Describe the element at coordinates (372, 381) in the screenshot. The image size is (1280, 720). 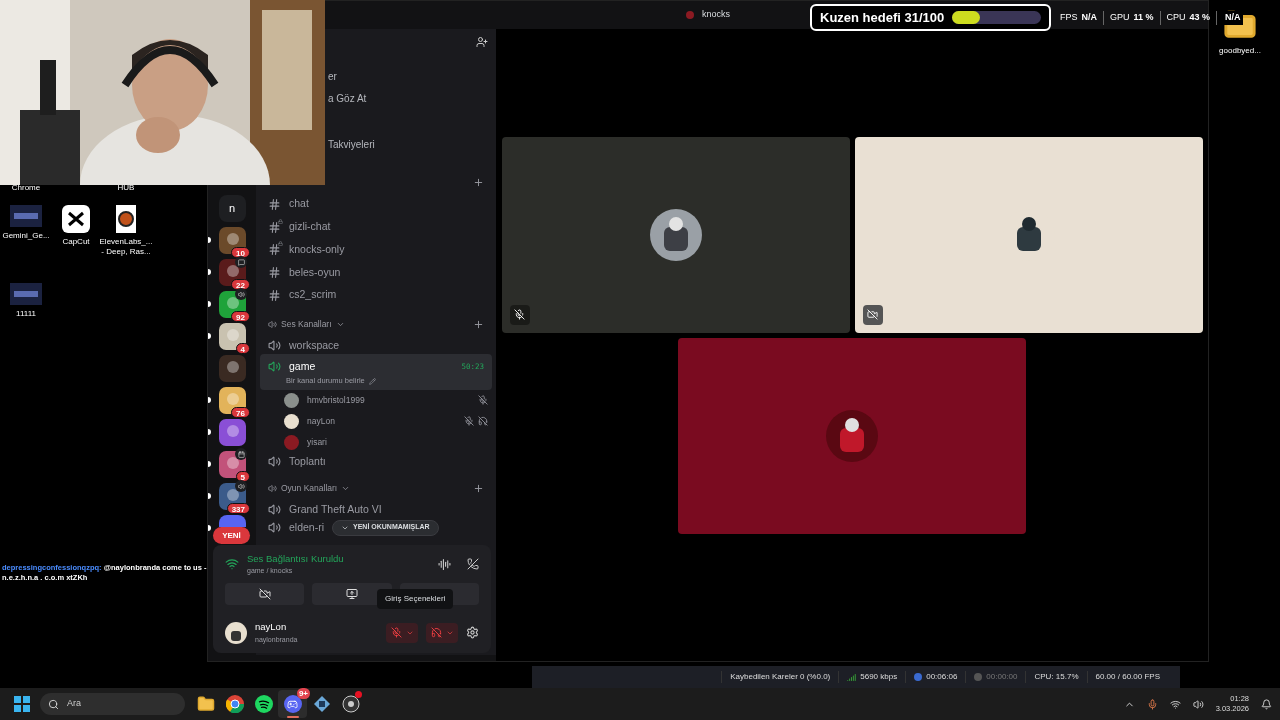
I see `pencil-icon` at that location.